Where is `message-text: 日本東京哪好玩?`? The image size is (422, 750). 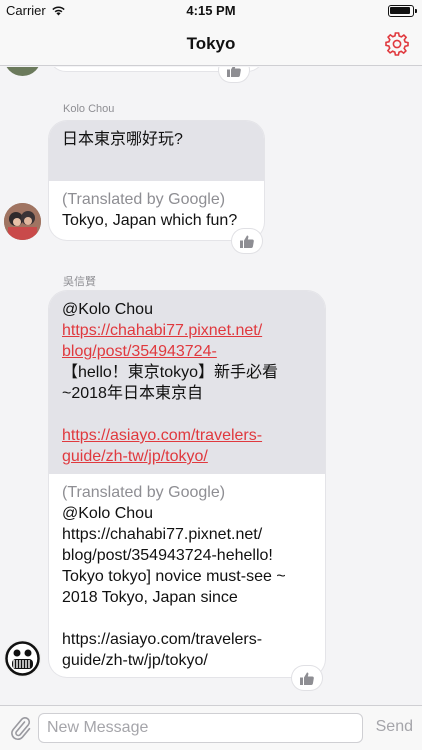
message-text: 日本東京哪好玩? is located at coordinates (122, 139).